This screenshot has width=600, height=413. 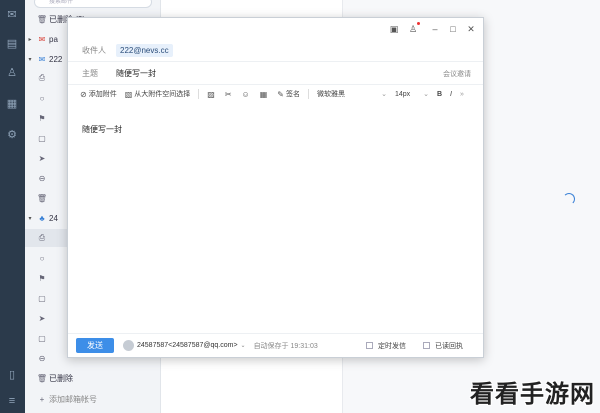 I want to click on autosave-status: 自动保存于 19:31:03, so click(x=285, y=346).